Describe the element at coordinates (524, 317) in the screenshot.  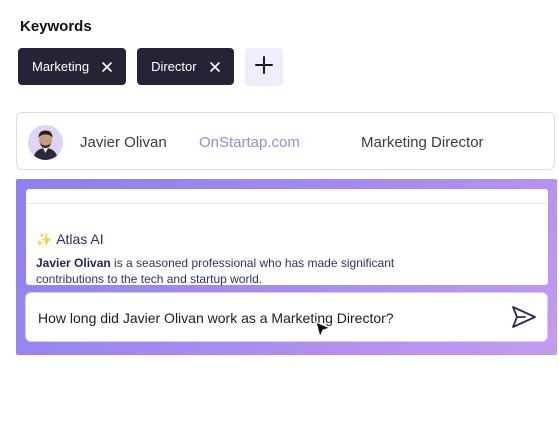
I see `send-button` at that location.